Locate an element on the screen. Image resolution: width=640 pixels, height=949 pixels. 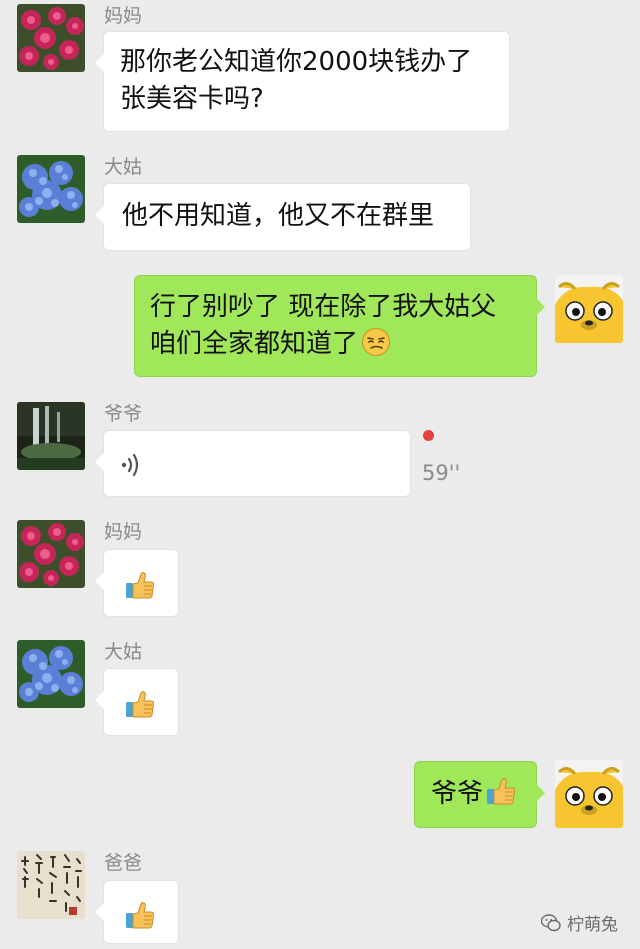
calligraphy-avatar-icon is located at coordinates (51, 885).